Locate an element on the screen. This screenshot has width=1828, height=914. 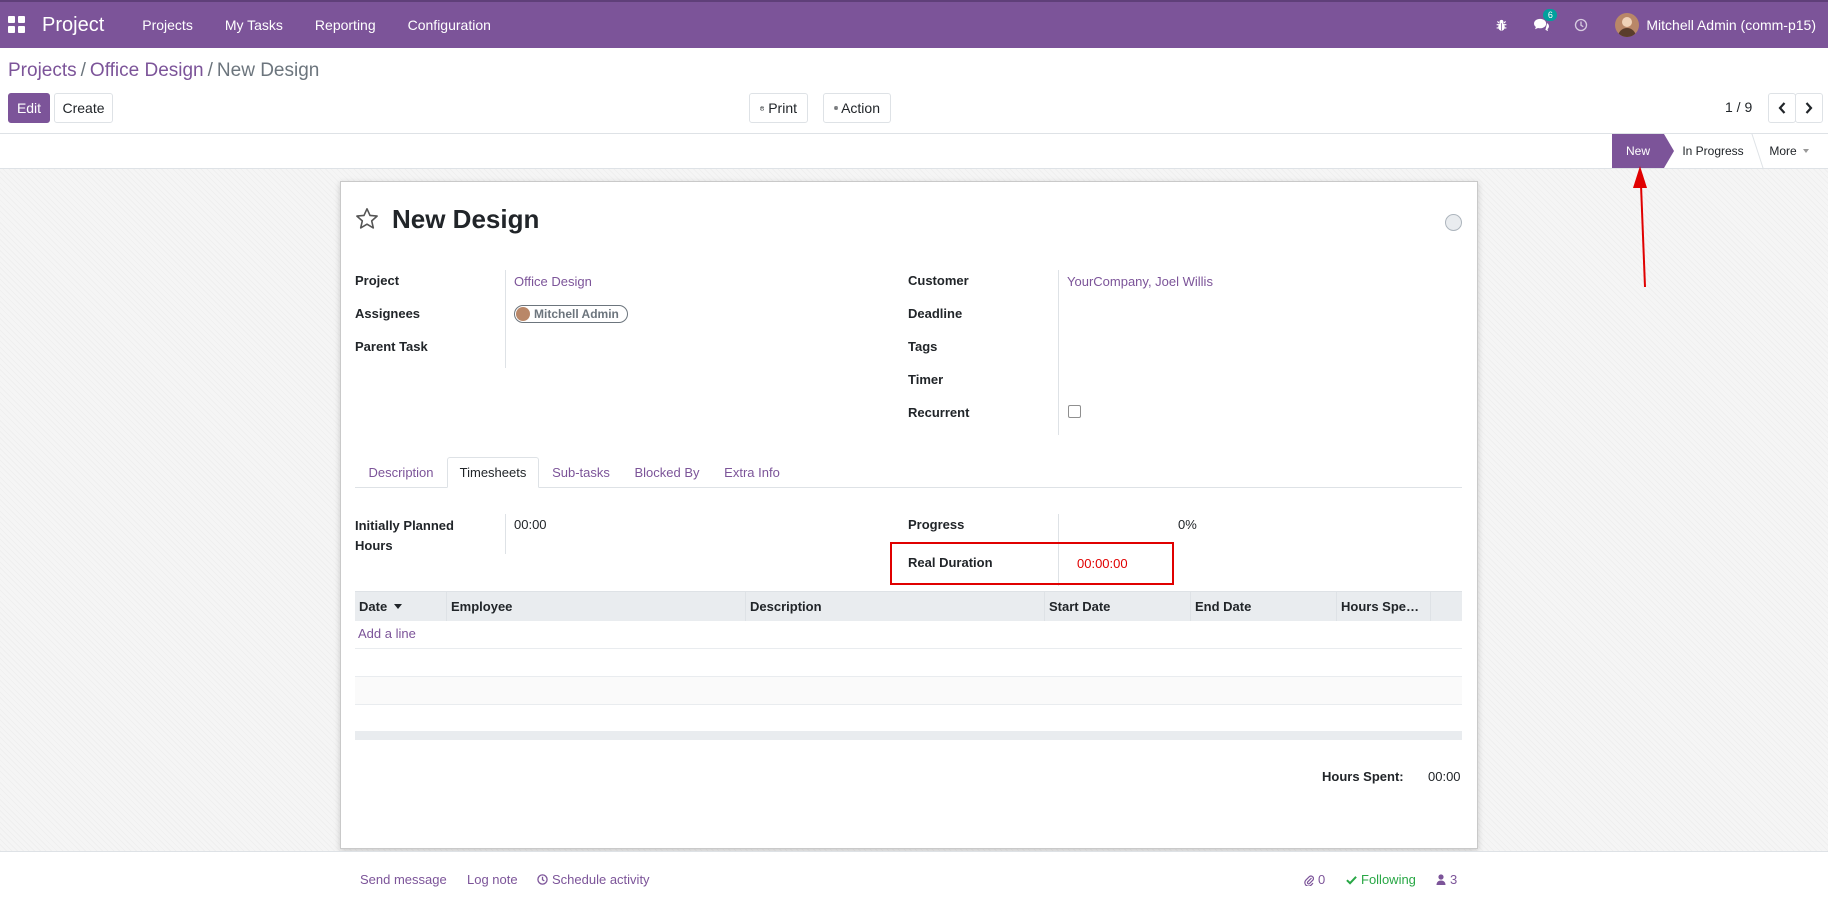
print-button: Print is located at coordinates (778, 108).